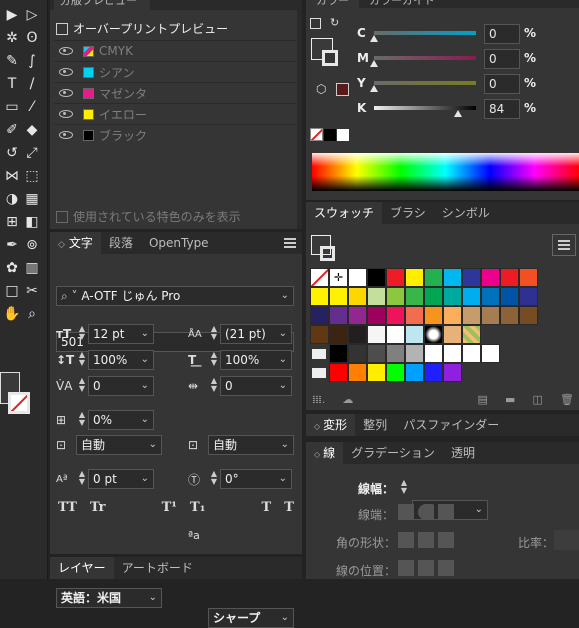 The height and width of the screenshot is (628, 579). I want to click on align-outside-icon, so click(446, 568).